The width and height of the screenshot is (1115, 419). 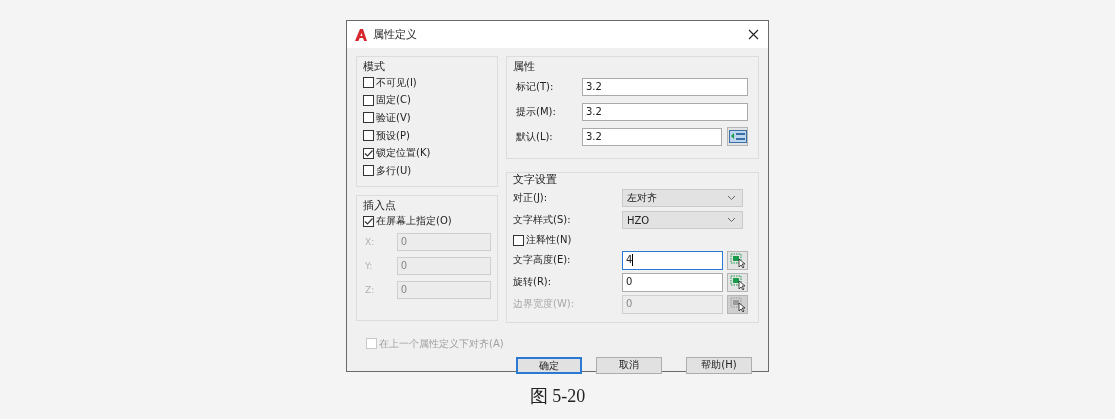 I want to click on field-label: X:, so click(x=370, y=242).